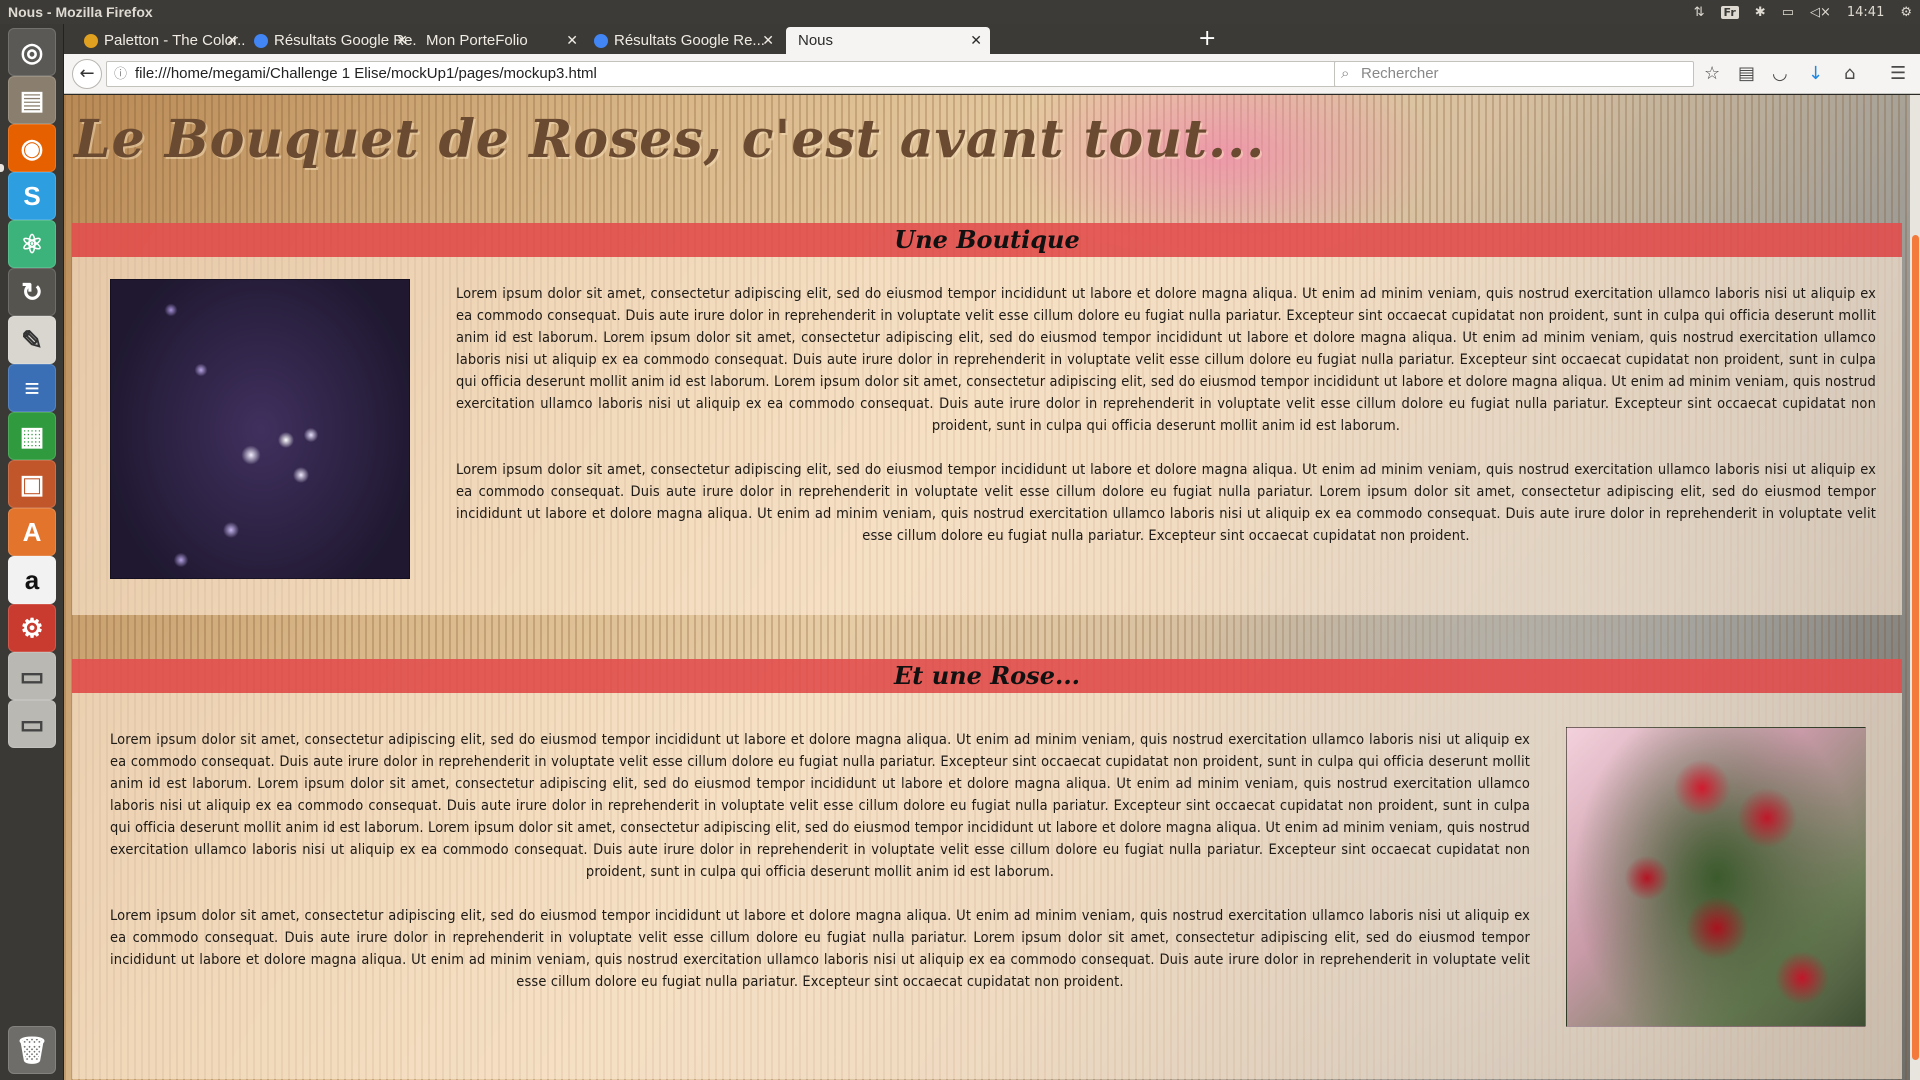 The height and width of the screenshot is (1080, 1920). I want to click on window-title: Nous - Mozilla Firefox, so click(80, 12).